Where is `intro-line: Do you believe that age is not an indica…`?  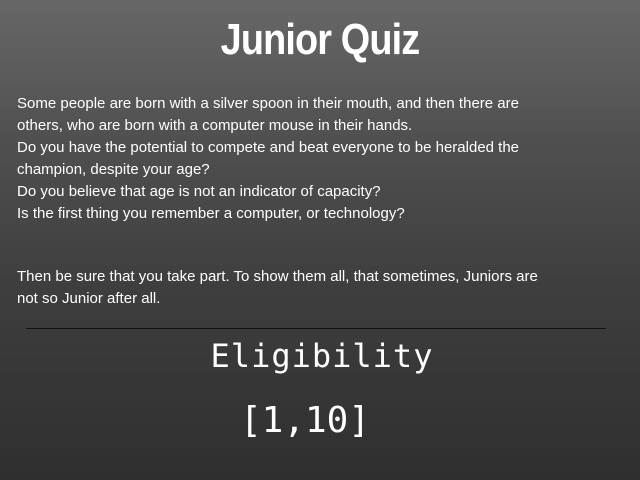 intro-line: Do you believe that age is not an indica… is located at coordinates (199, 191).